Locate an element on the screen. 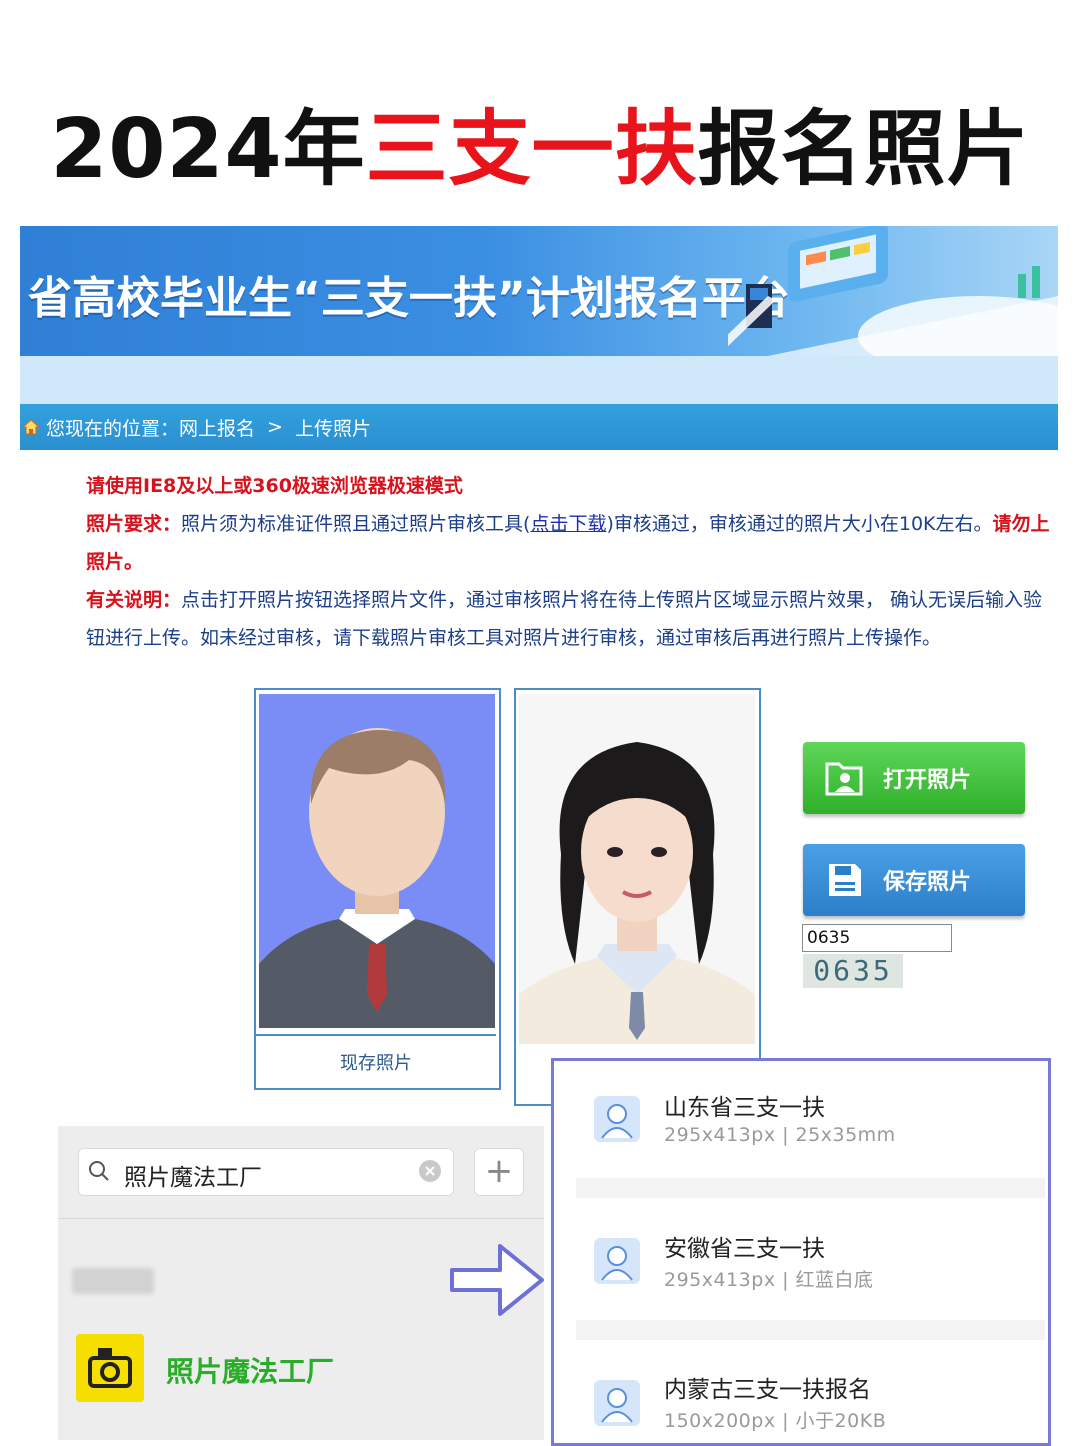 This screenshot has width=1080, height=1446. breadcrumb: 您现在的位置： 网上报名 > 上传照片 is located at coordinates (539, 427).